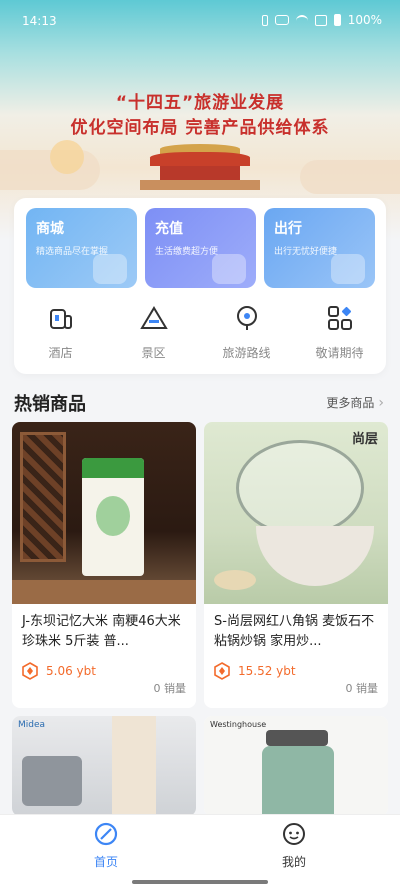  Describe the element at coordinates (105, 862) in the screenshot. I see `tab-home-label: 首页` at that location.